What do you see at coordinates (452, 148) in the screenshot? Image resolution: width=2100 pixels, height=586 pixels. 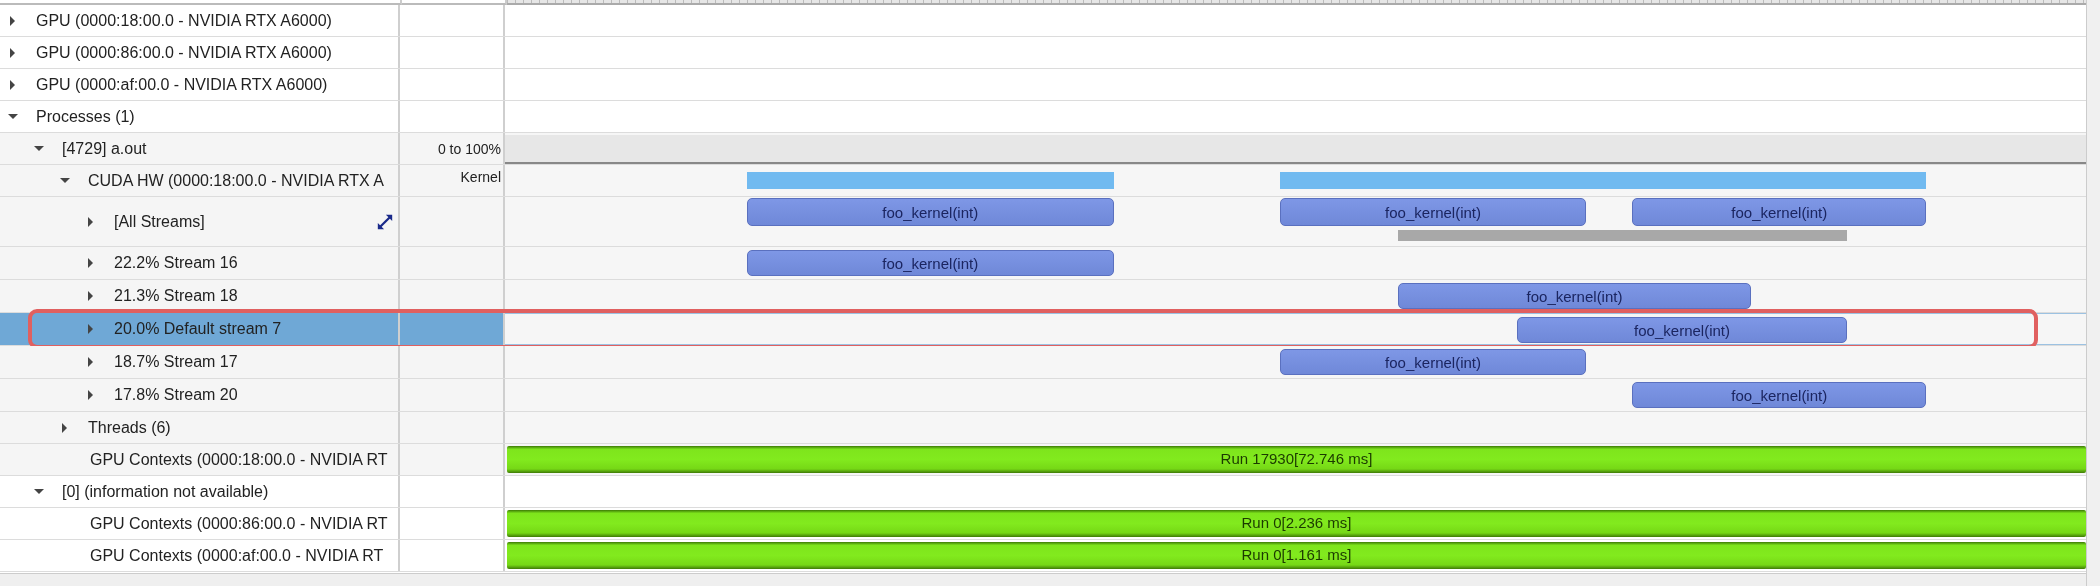 I see `column-cell: 0 to 100%` at bounding box center [452, 148].